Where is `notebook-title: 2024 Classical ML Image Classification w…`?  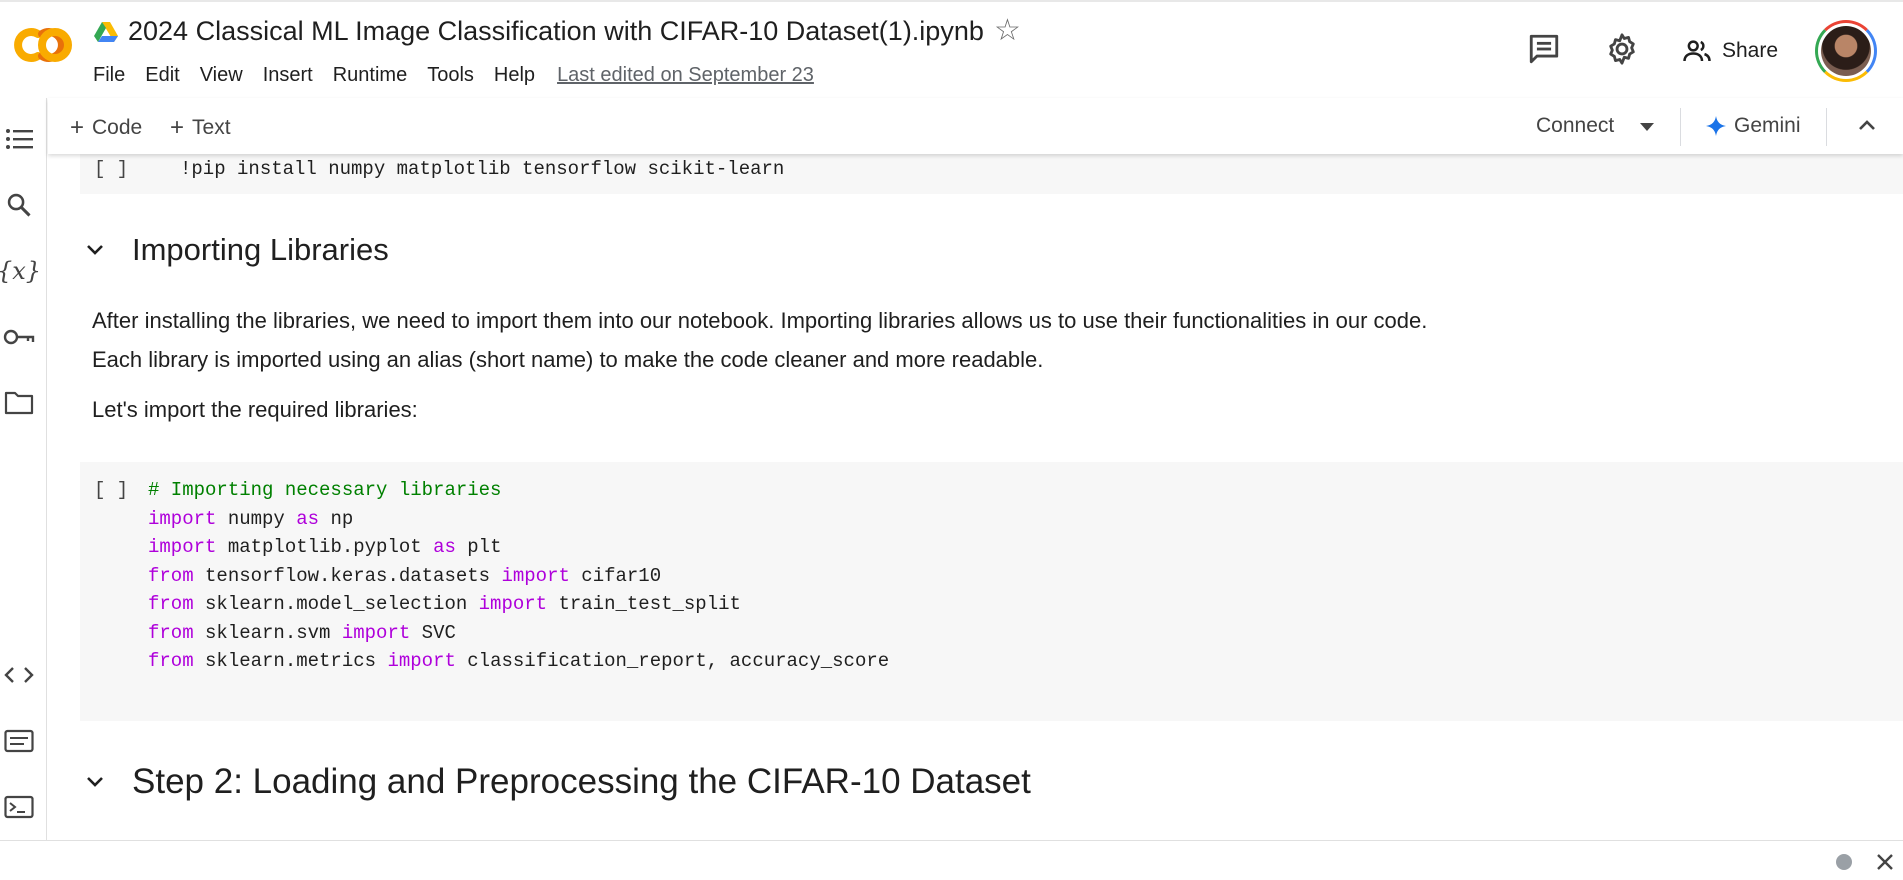 notebook-title: 2024 Classical ML Image Classification w… is located at coordinates (556, 31).